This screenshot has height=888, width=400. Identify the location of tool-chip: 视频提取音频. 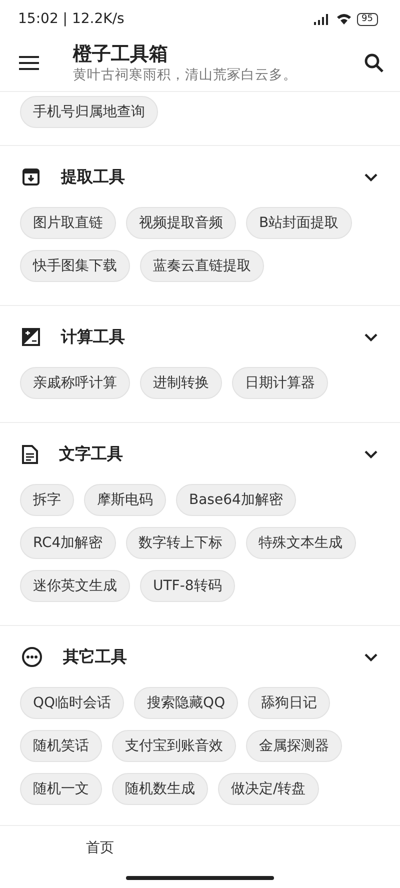
(181, 223).